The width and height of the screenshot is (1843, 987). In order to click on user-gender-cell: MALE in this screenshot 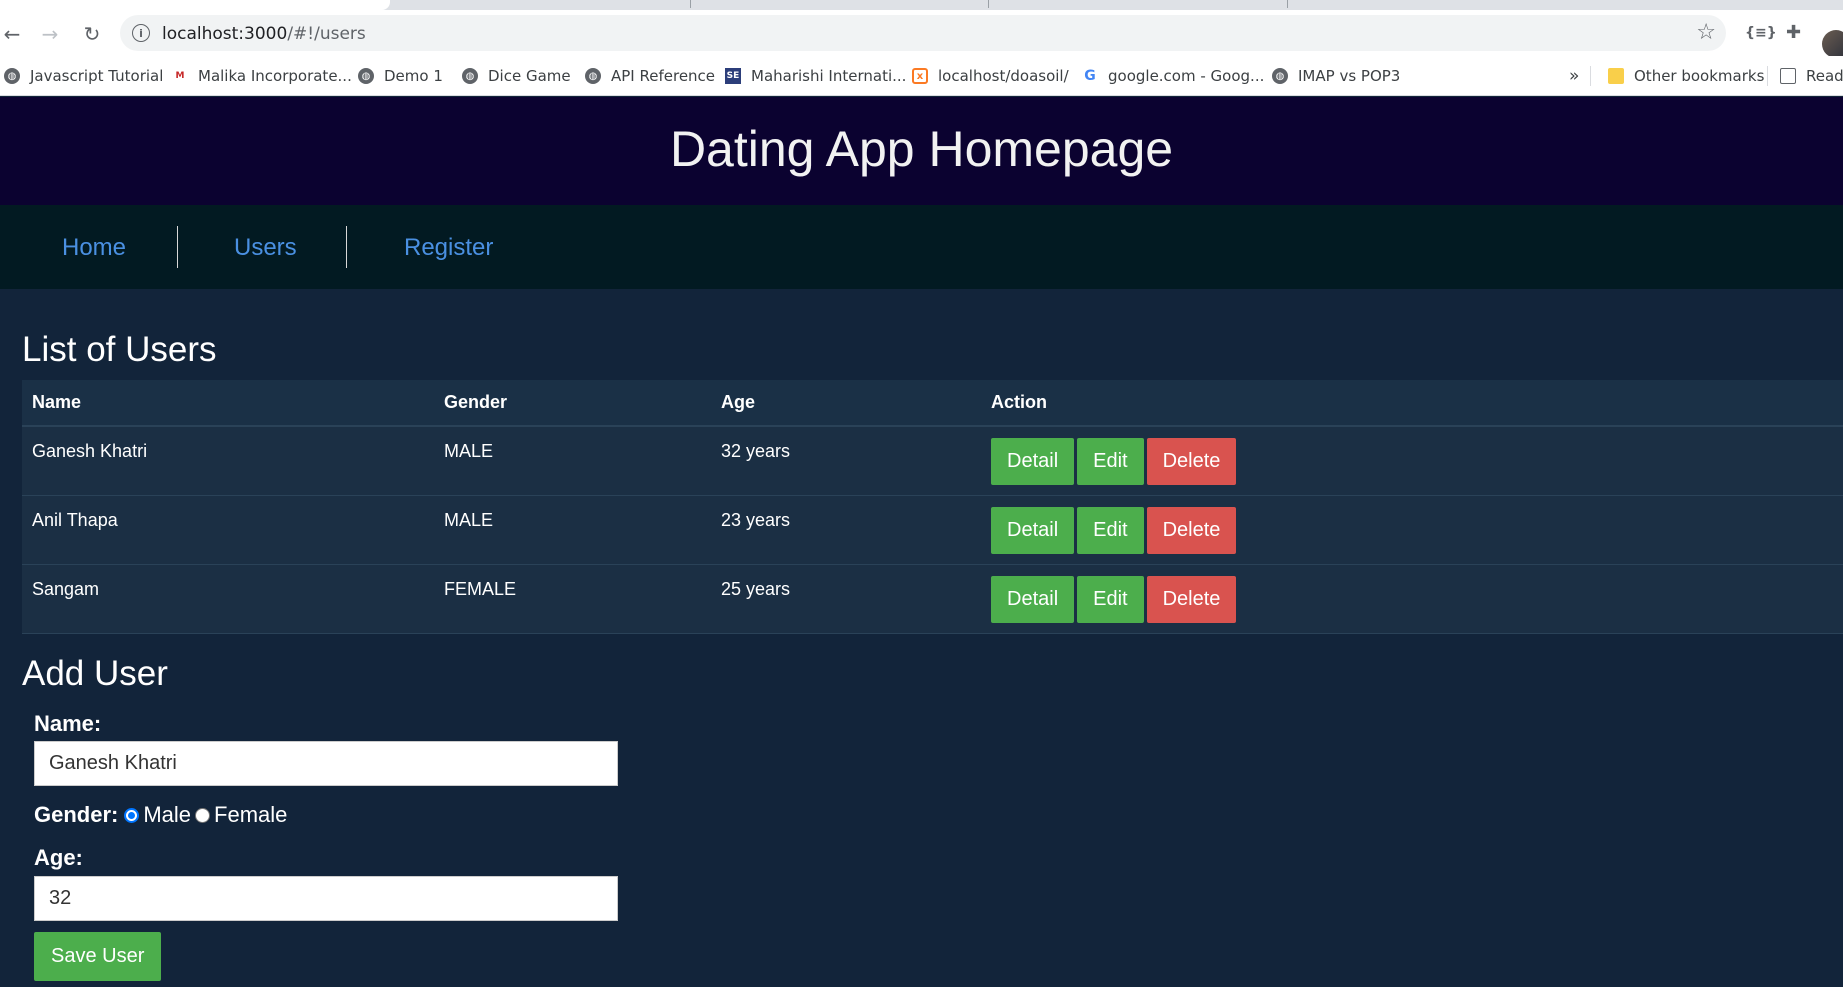, I will do `click(572, 461)`.